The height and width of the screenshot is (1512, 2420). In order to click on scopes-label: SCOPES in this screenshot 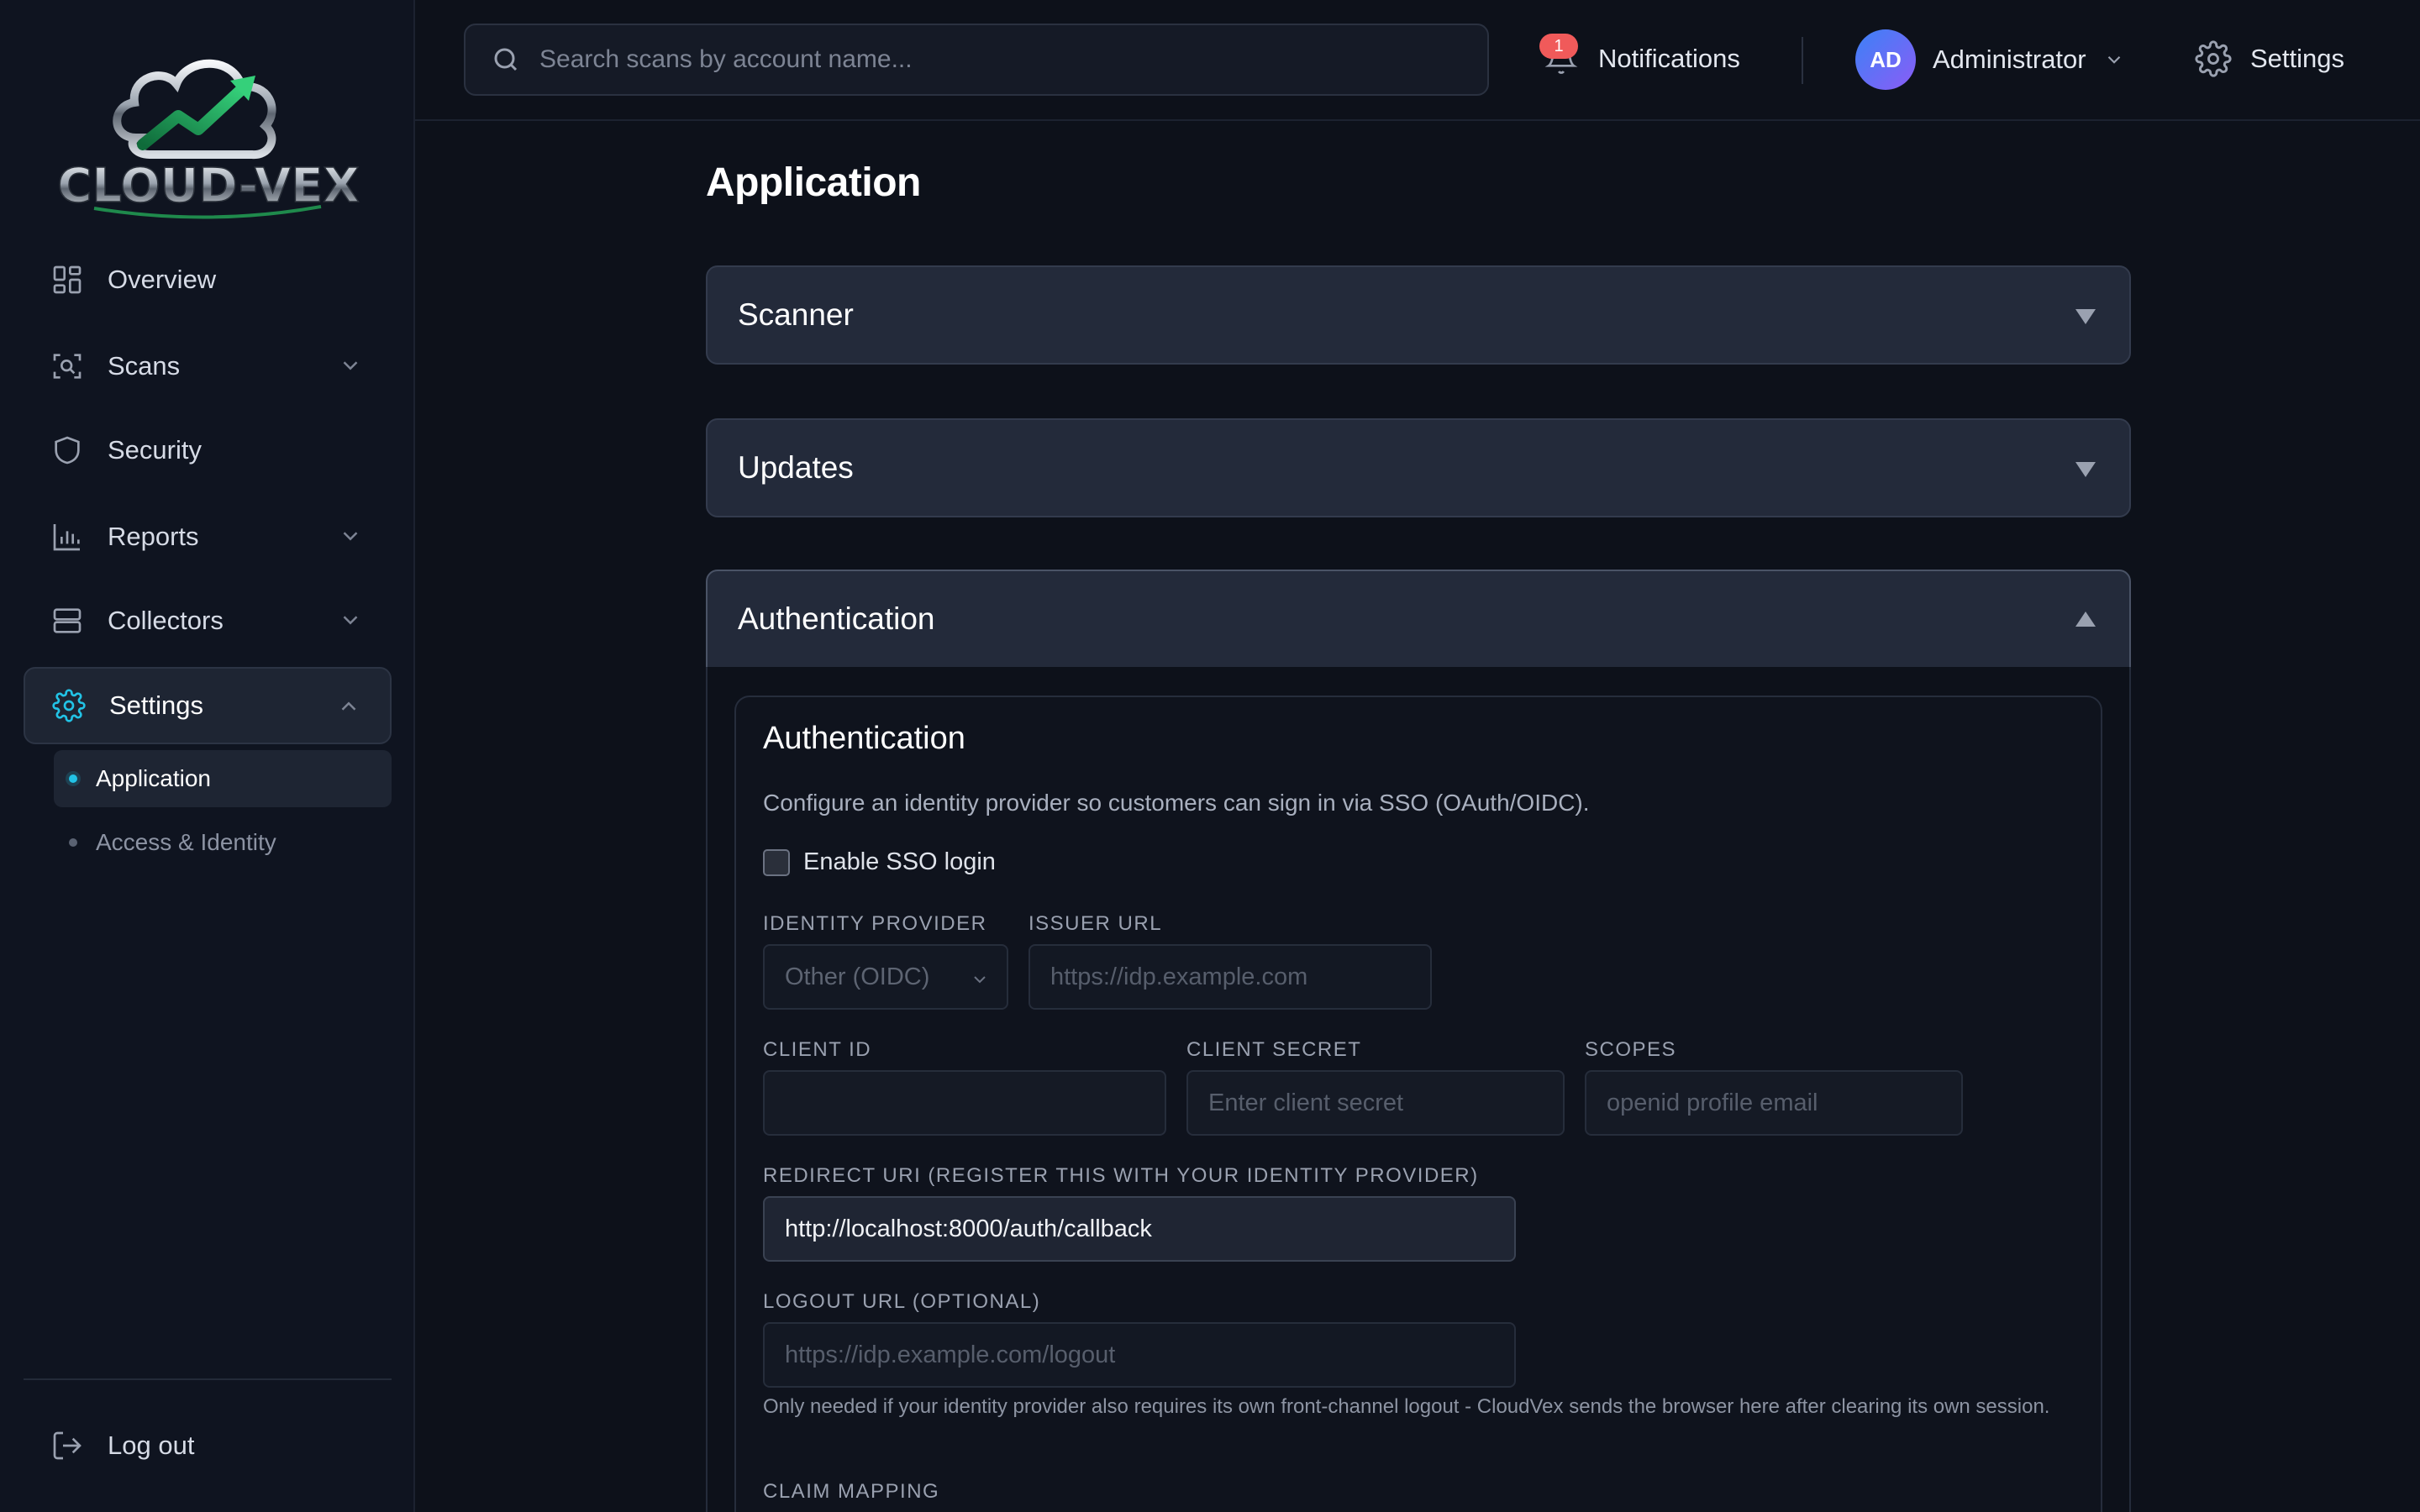, I will do `click(1631, 1049)`.